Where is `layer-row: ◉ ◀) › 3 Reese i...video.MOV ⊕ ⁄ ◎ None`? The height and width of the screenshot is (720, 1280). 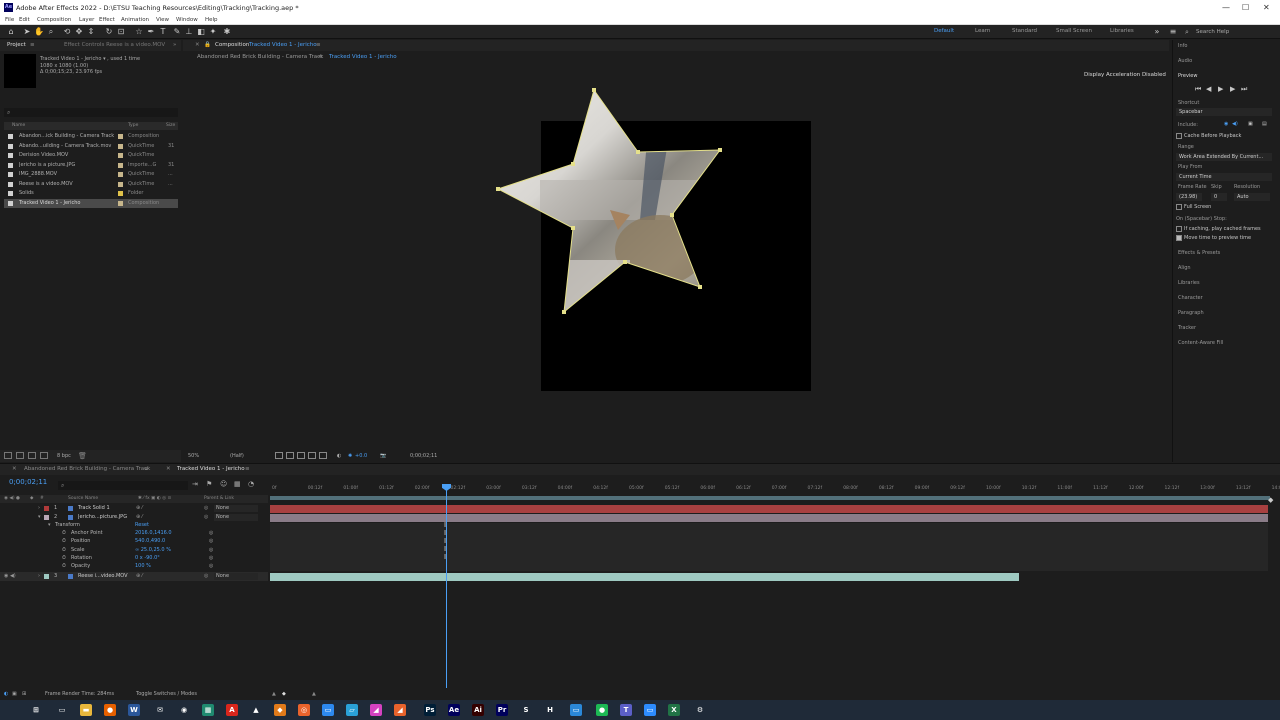
layer-row: ◉ ◀) › 3 Reese i...video.MOV ⊕ ⁄ ◎ None is located at coordinates (134, 576).